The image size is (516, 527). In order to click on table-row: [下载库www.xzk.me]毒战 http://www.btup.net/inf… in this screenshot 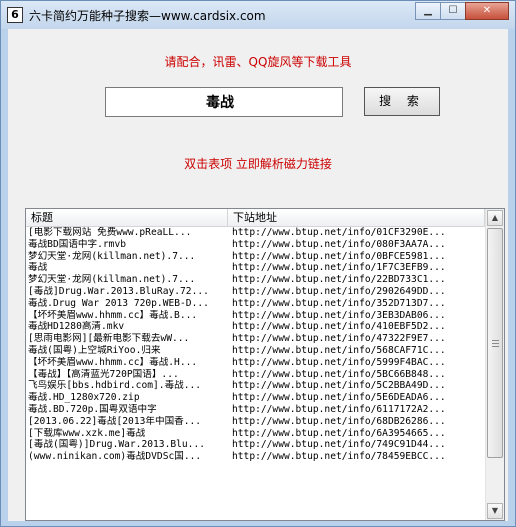, I will do `click(255, 434)`.